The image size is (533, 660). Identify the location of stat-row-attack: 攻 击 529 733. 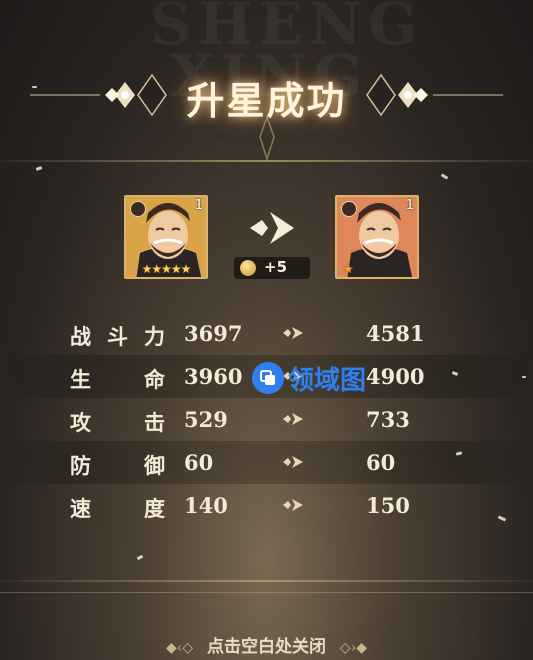
(266, 419).